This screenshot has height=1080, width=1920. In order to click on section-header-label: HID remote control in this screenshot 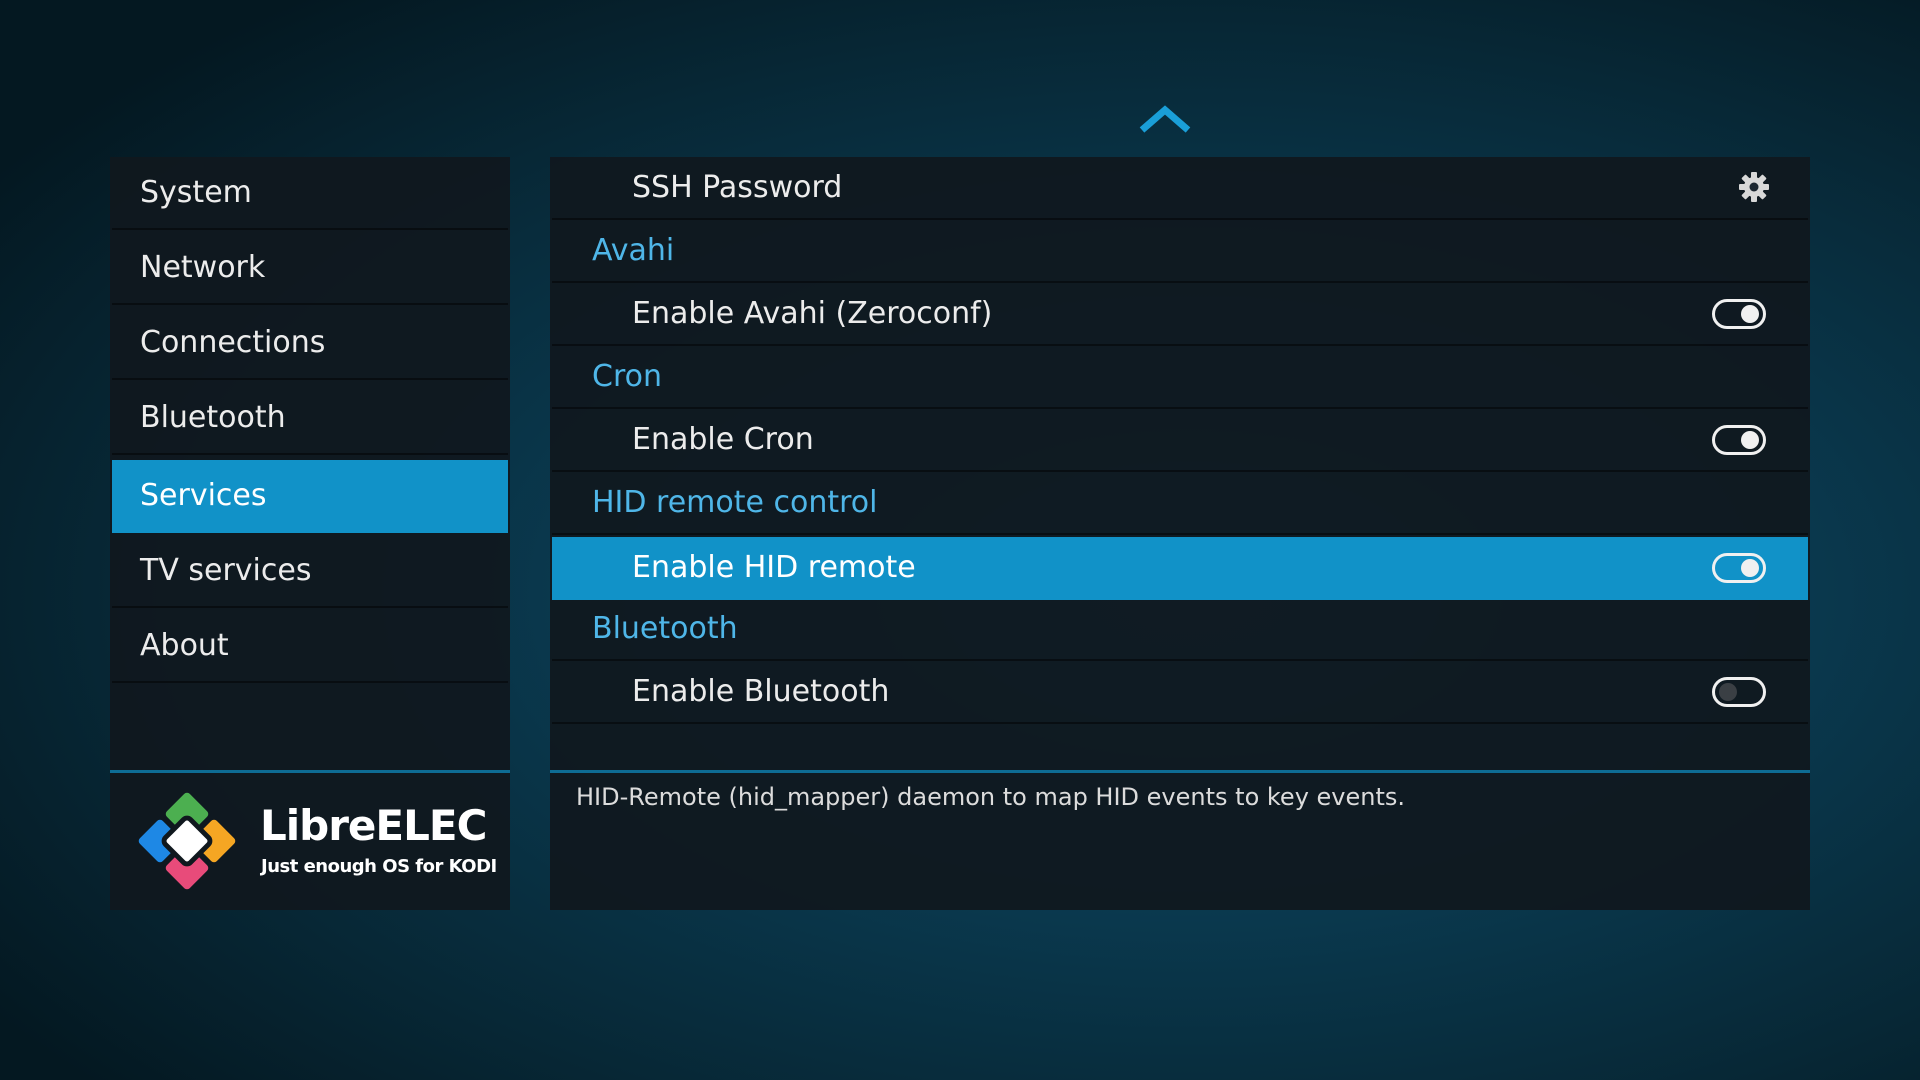, I will do `click(735, 502)`.